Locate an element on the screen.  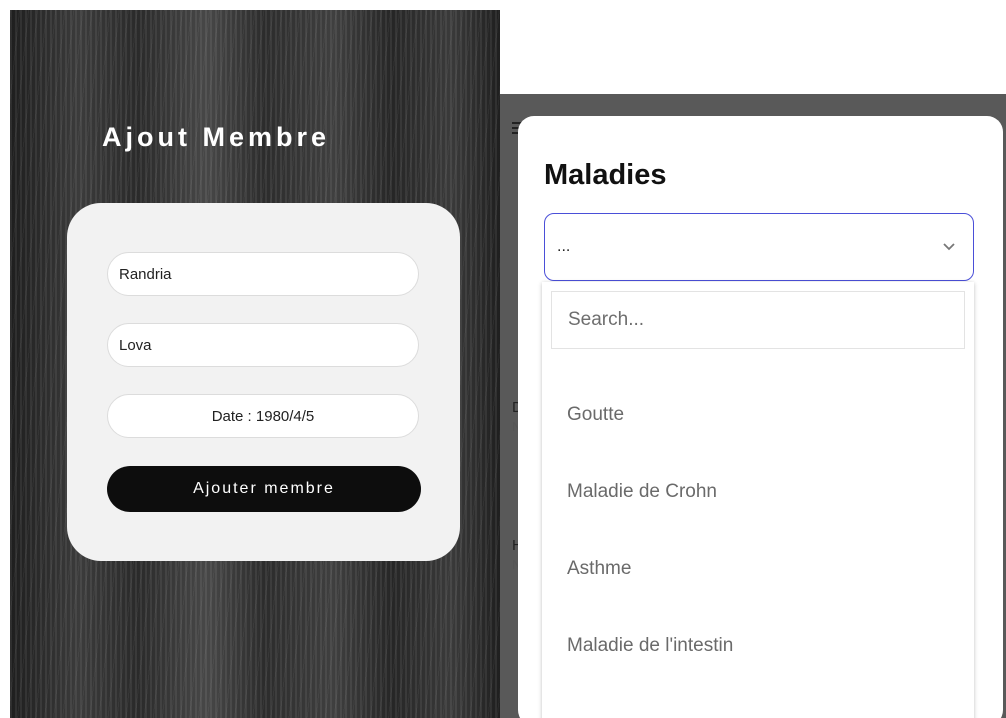
dropdown-option: Maladie de Crohn is located at coordinates (642, 492).